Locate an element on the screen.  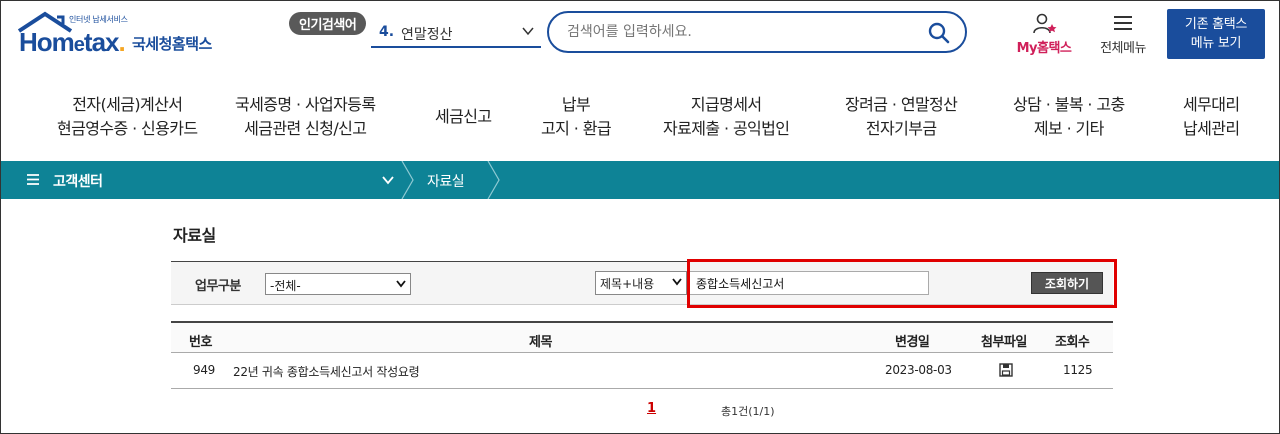
header-date: 변경일 is located at coordinates (912, 342).